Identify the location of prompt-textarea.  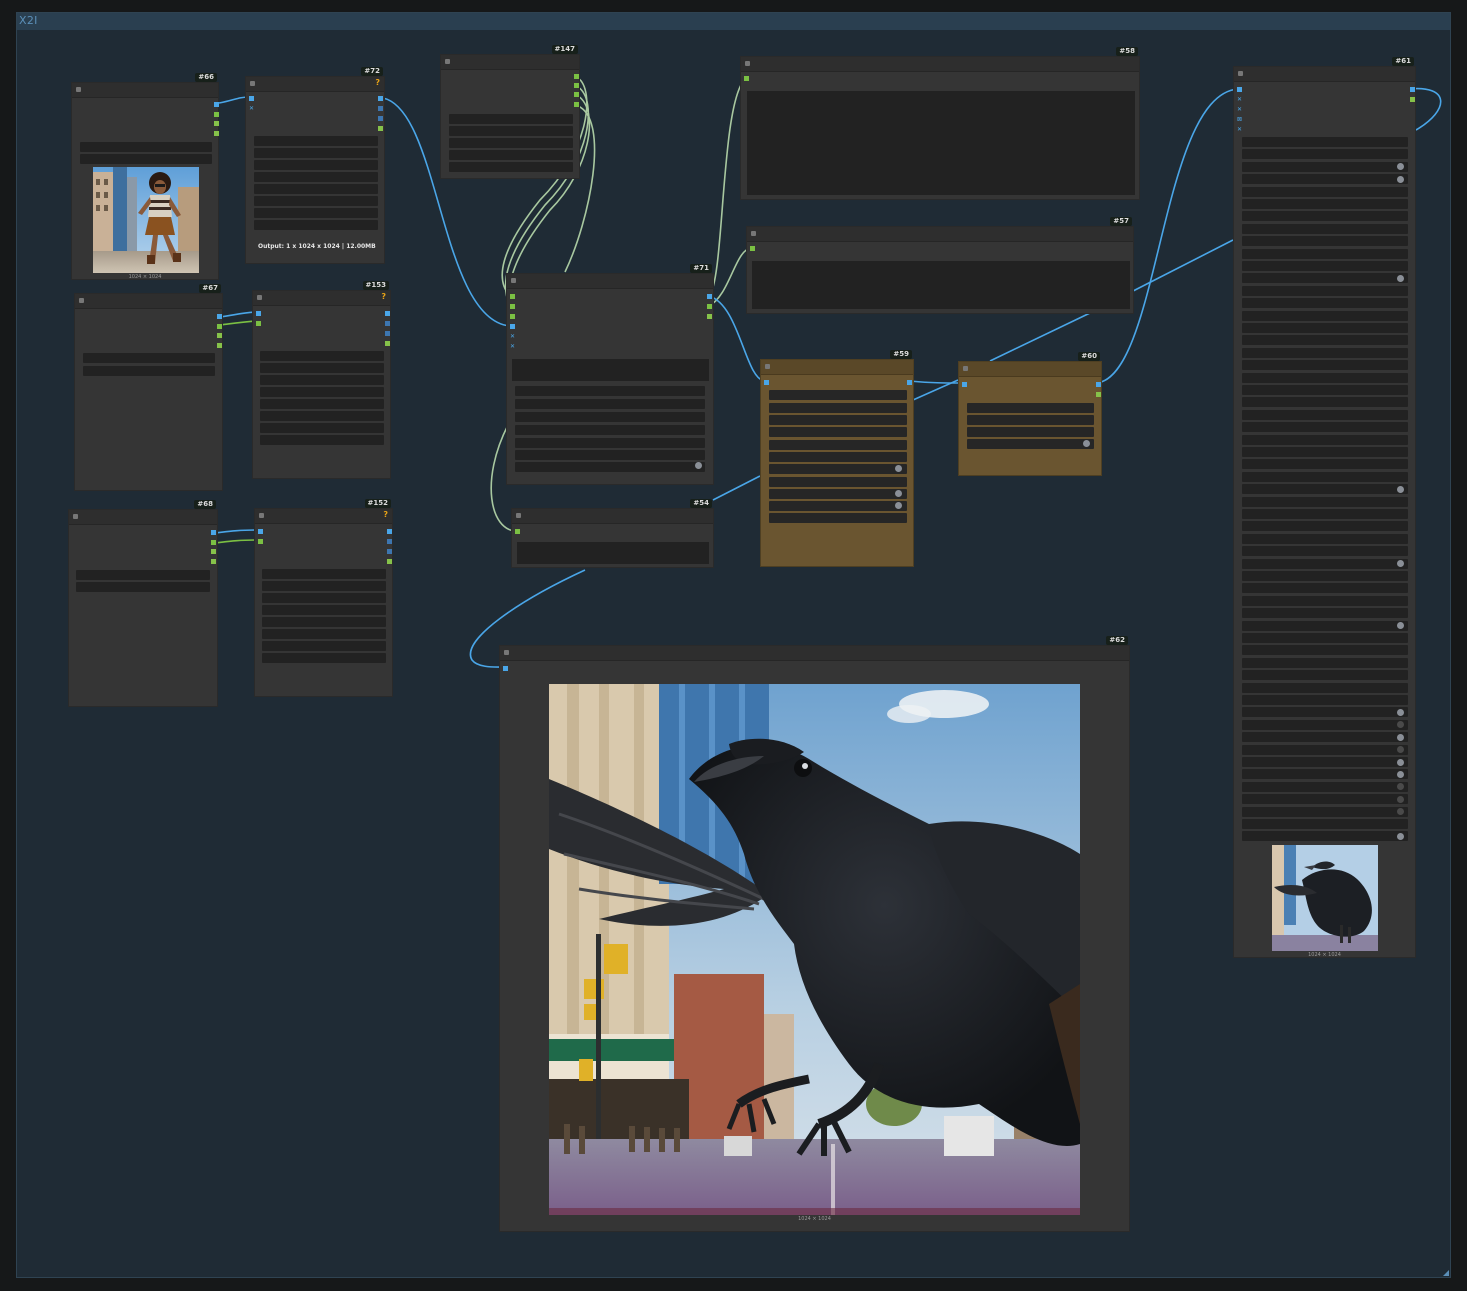
(941, 143).